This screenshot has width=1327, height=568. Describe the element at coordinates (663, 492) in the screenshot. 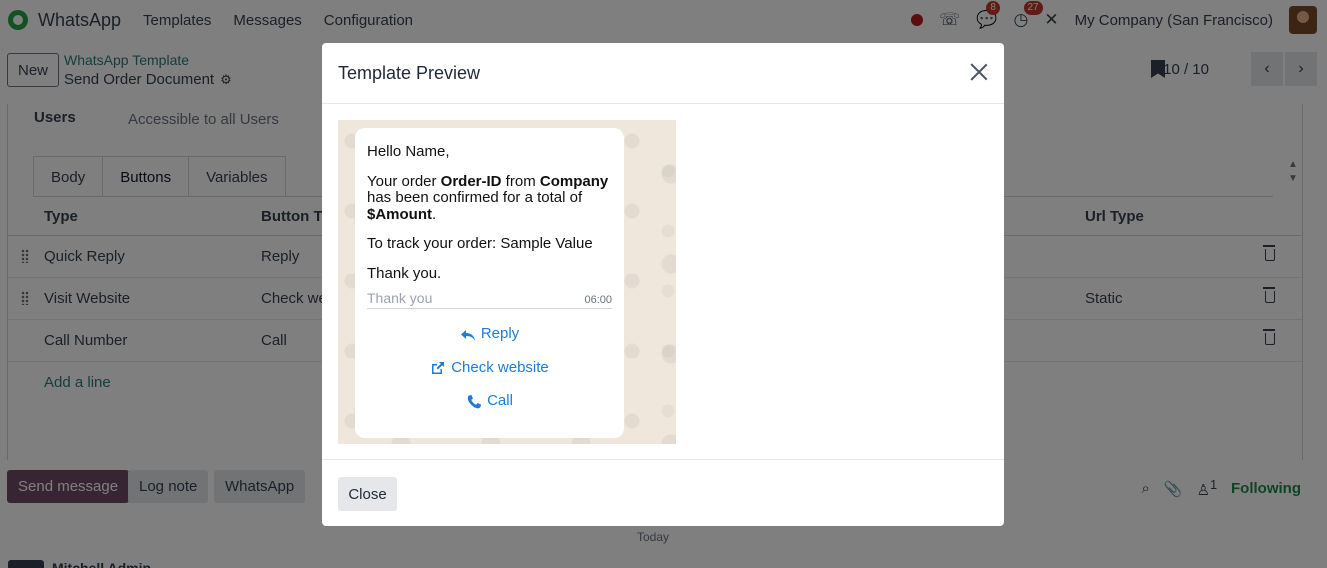

I see `modal-footer: Close` at that location.